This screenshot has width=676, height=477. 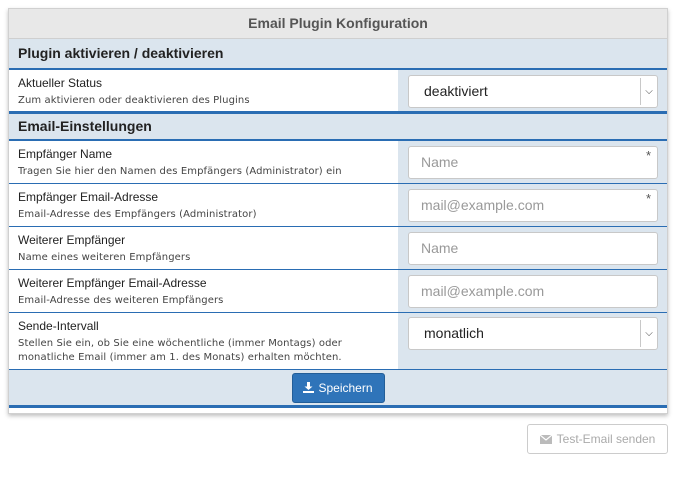 I want to click on form-footer: Speichern, so click(x=338, y=389).